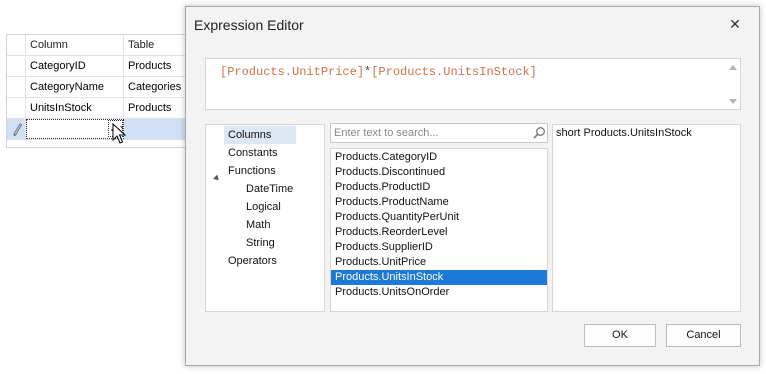 The height and width of the screenshot is (374, 766). What do you see at coordinates (439, 277) in the screenshot?
I see `list-item-selected: Products.UnitsInStock` at bounding box center [439, 277].